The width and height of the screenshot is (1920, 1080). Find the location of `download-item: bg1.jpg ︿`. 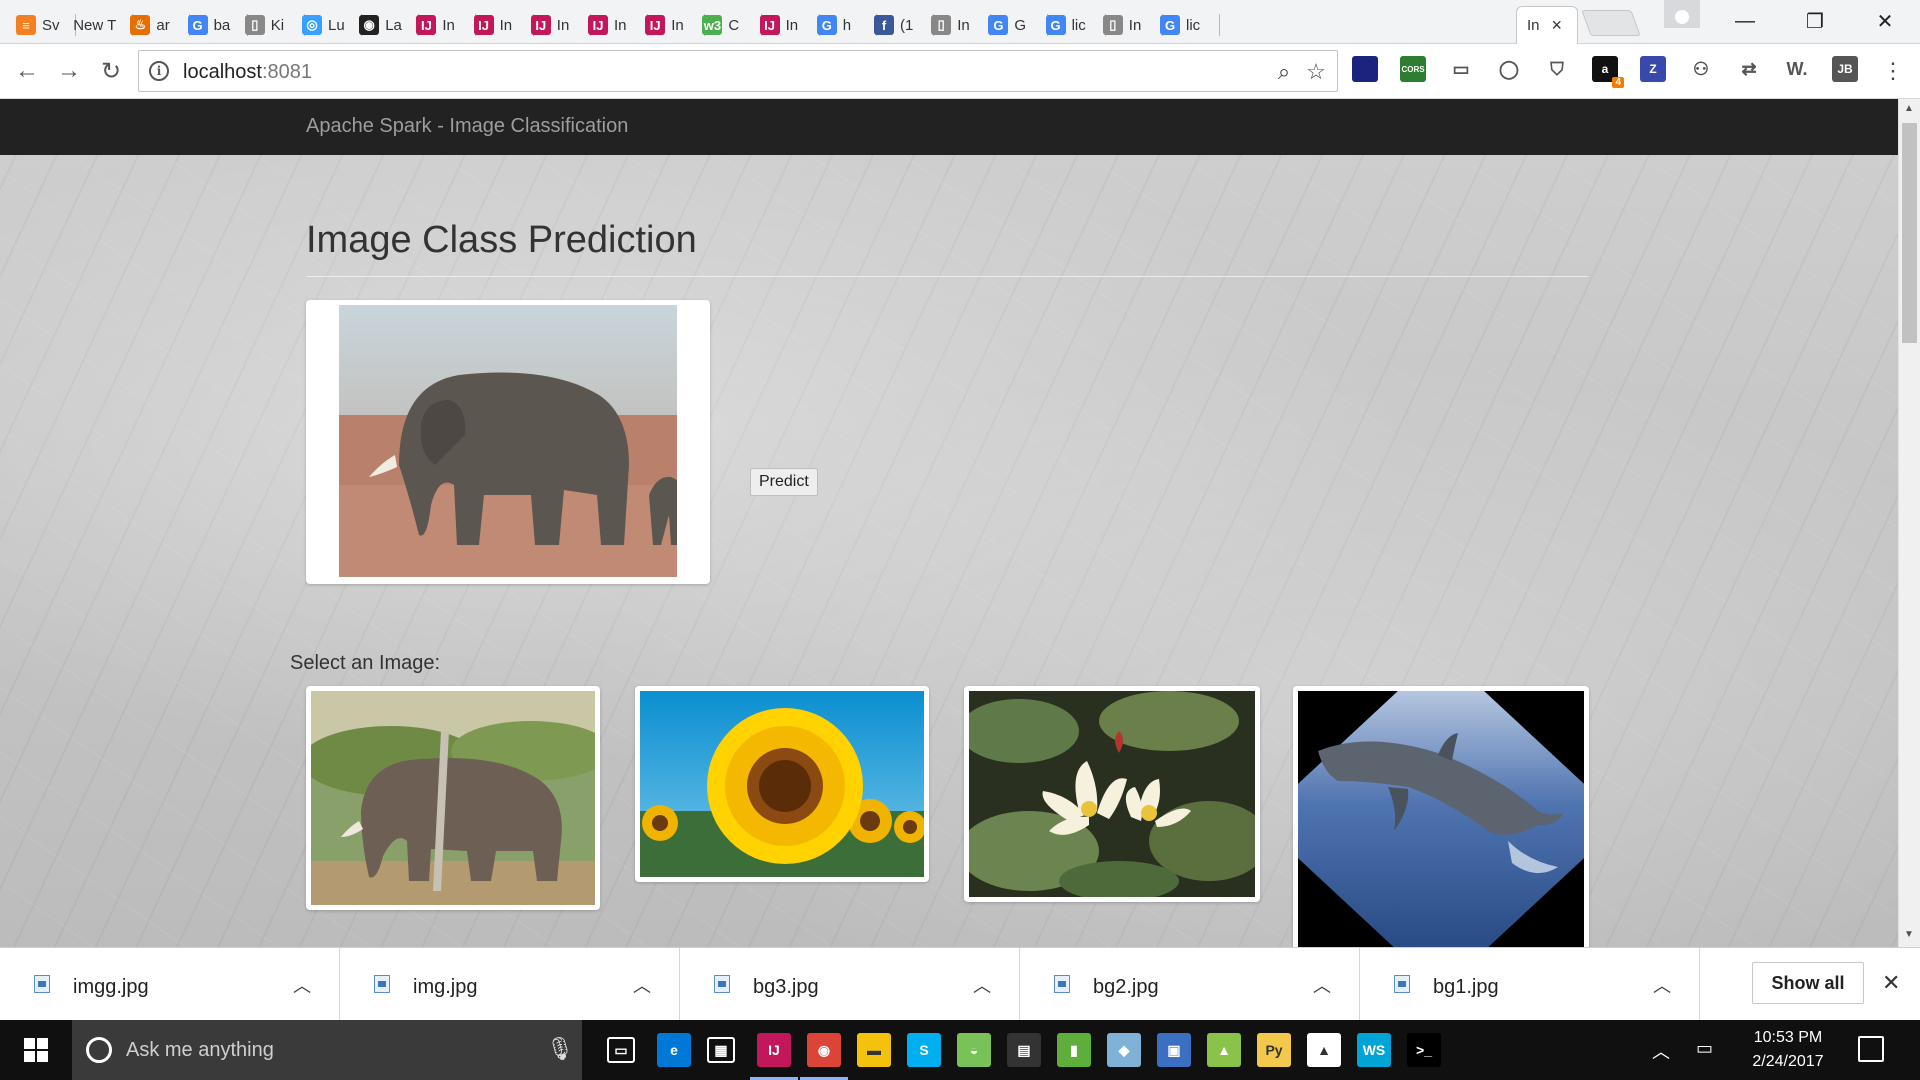

download-item: bg1.jpg ︿ is located at coordinates (1530, 984).